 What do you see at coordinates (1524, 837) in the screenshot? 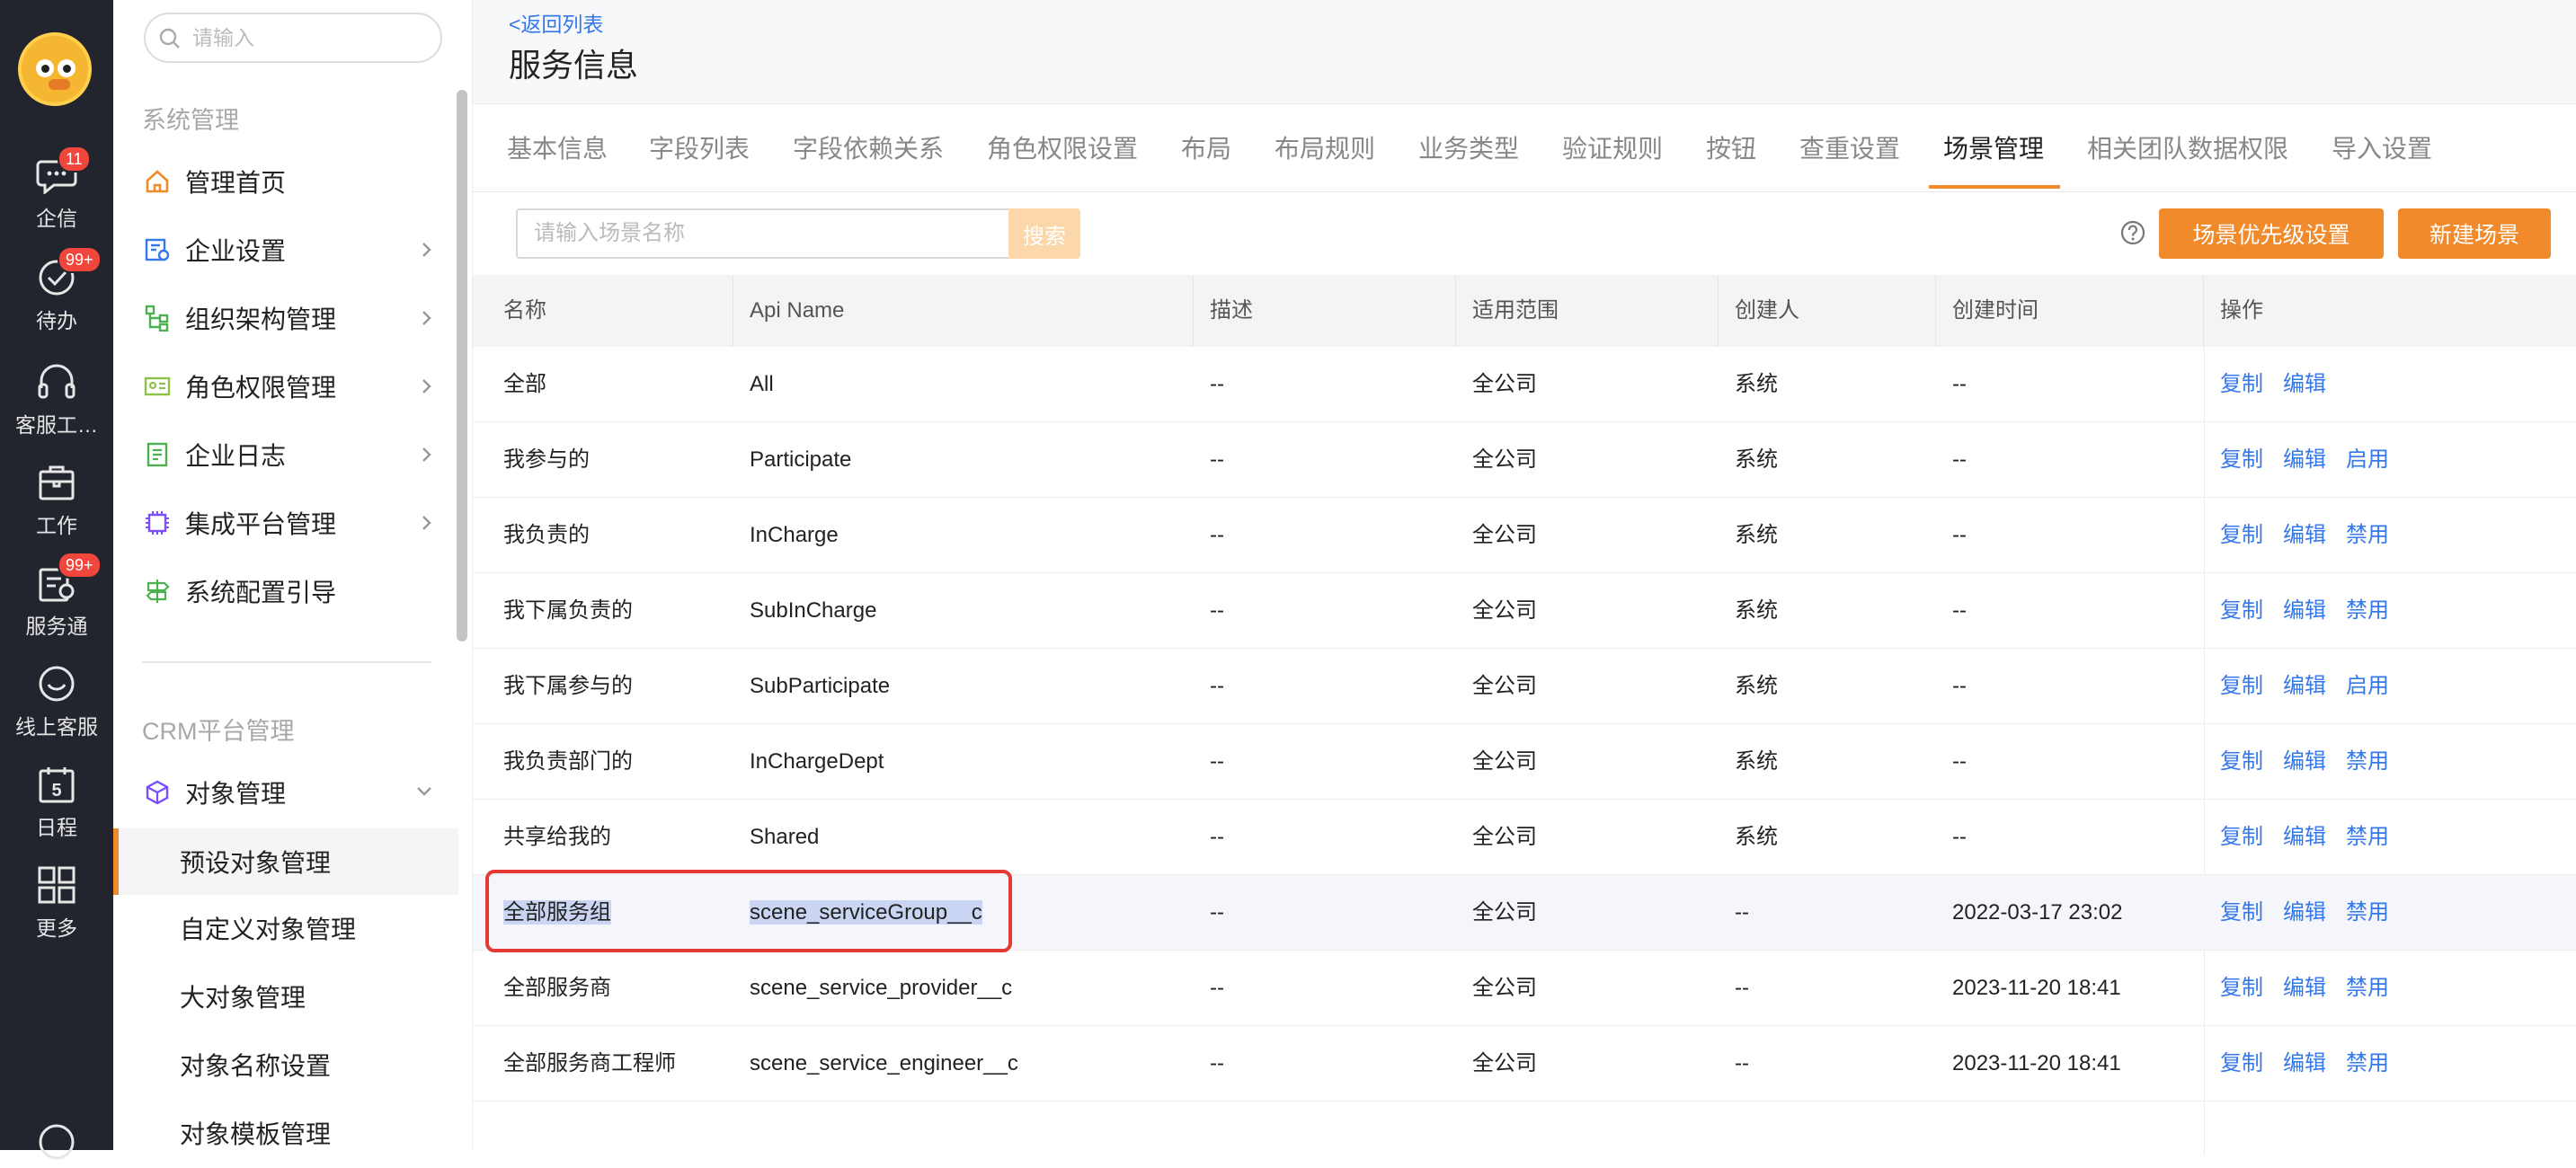
I see `table-row: 共享给我的 Shared -- 全公司 系统 -- 复制 编辑 禁用` at bounding box center [1524, 837].